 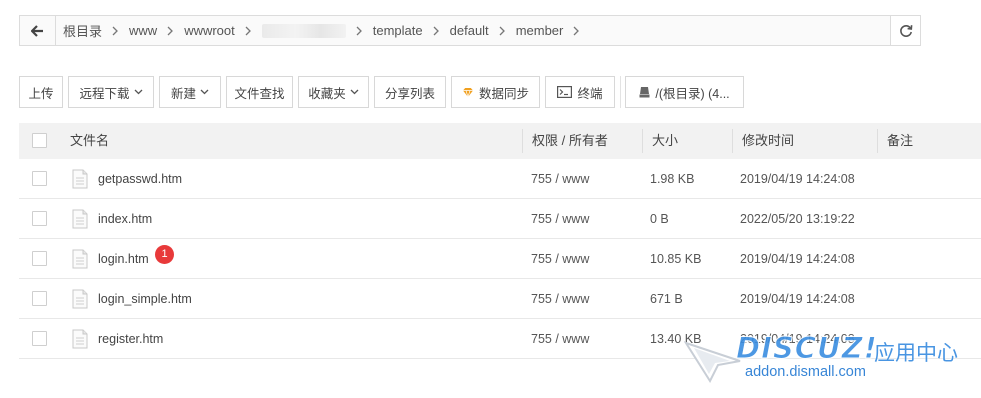 I want to click on file-name: login_simple.htm, so click(x=145, y=299).